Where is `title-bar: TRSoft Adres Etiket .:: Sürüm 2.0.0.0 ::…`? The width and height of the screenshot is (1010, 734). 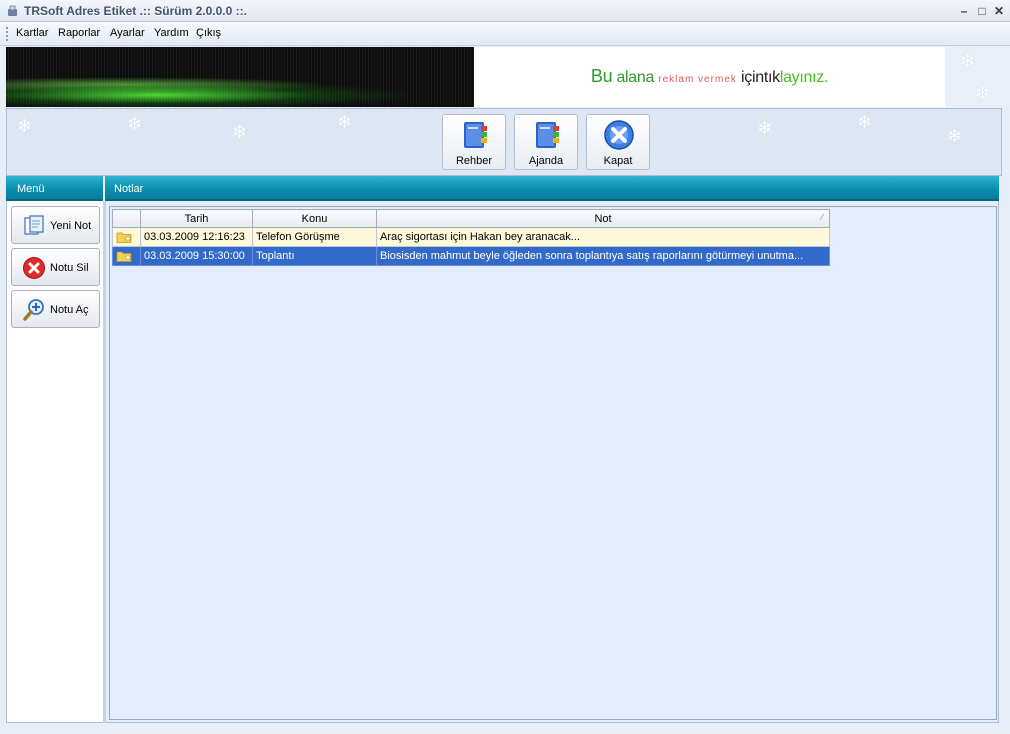 title-bar: TRSoft Adres Etiket .:: Sürüm 2.0.0.0 ::… is located at coordinates (505, 11).